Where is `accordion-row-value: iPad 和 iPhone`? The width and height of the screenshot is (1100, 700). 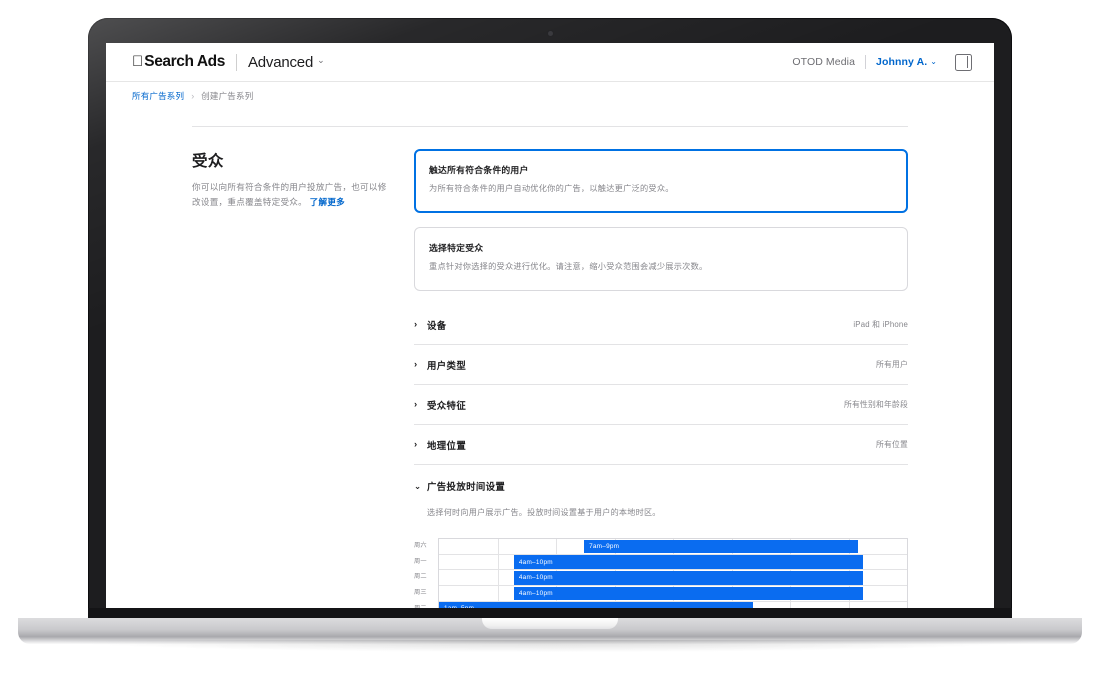 accordion-row-value: iPad 和 iPhone is located at coordinates (880, 325).